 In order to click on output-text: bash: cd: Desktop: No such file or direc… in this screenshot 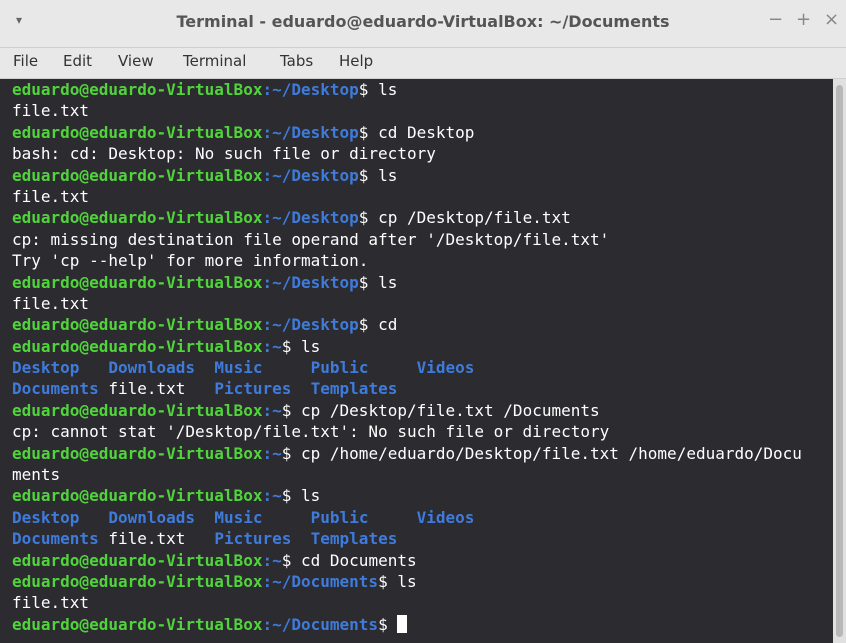, I will do `click(224, 154)`.